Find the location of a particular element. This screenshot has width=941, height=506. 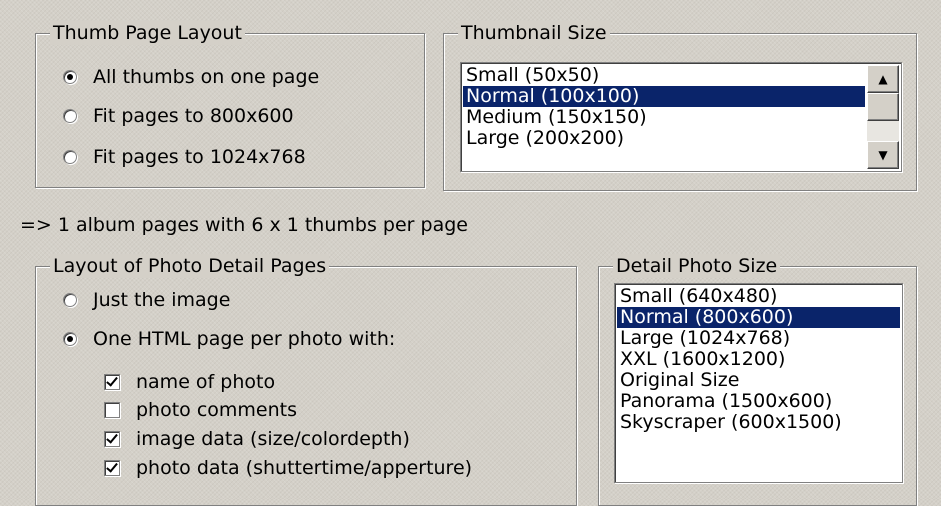

checkbox-label: name of photo is located at coordinates (206, 382).